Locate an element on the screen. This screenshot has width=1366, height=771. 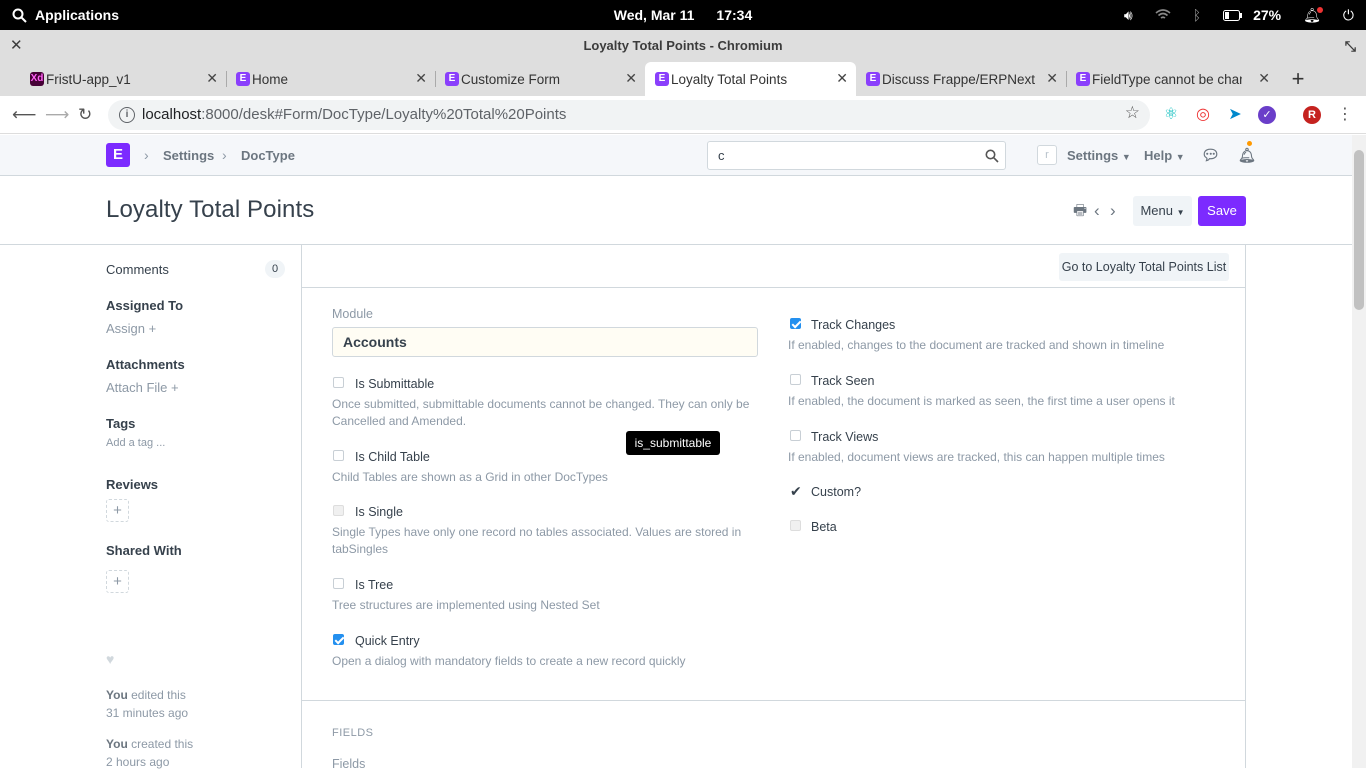
track-changes-label: Track Changes is located at coordinates (853, 325).